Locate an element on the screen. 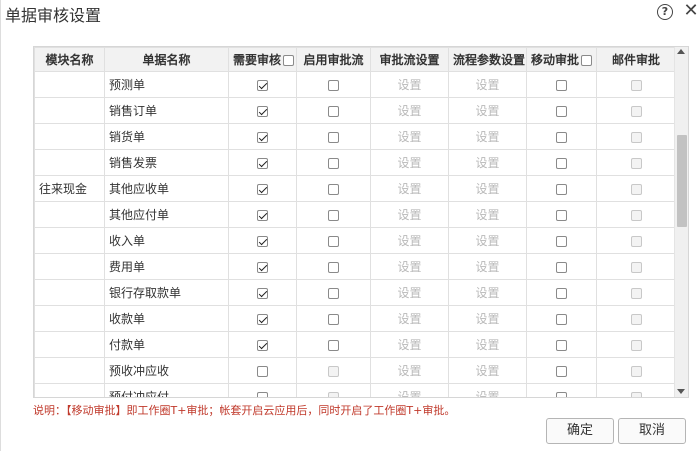 The image size is (700, 451). table-row: 预付冲应付 设置 设置 is located at coordinates (355, 390).